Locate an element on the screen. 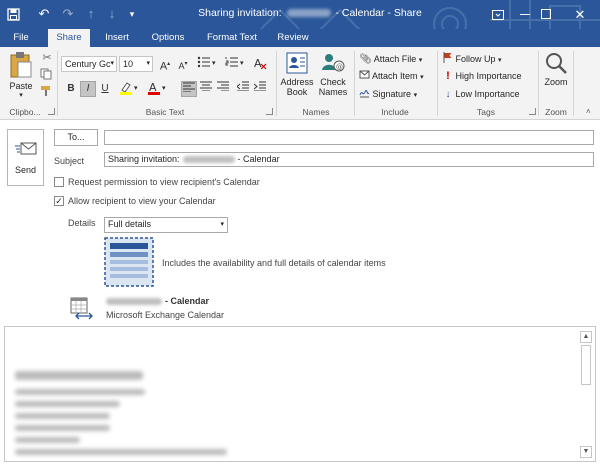 The height and width of the screenshot is (466, 600). grow-font-icon: A▴ is located at coordinates (165, 64).